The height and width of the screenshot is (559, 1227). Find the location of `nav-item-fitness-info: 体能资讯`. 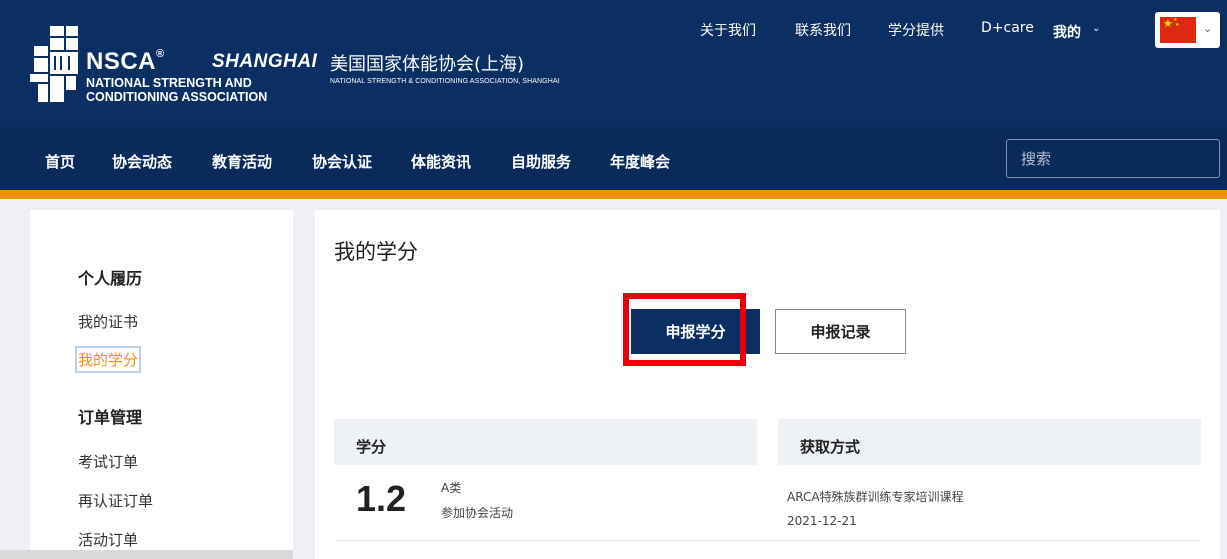

nav-item-fitness-info: 体能资讯 is located at coordinates (441, 161).